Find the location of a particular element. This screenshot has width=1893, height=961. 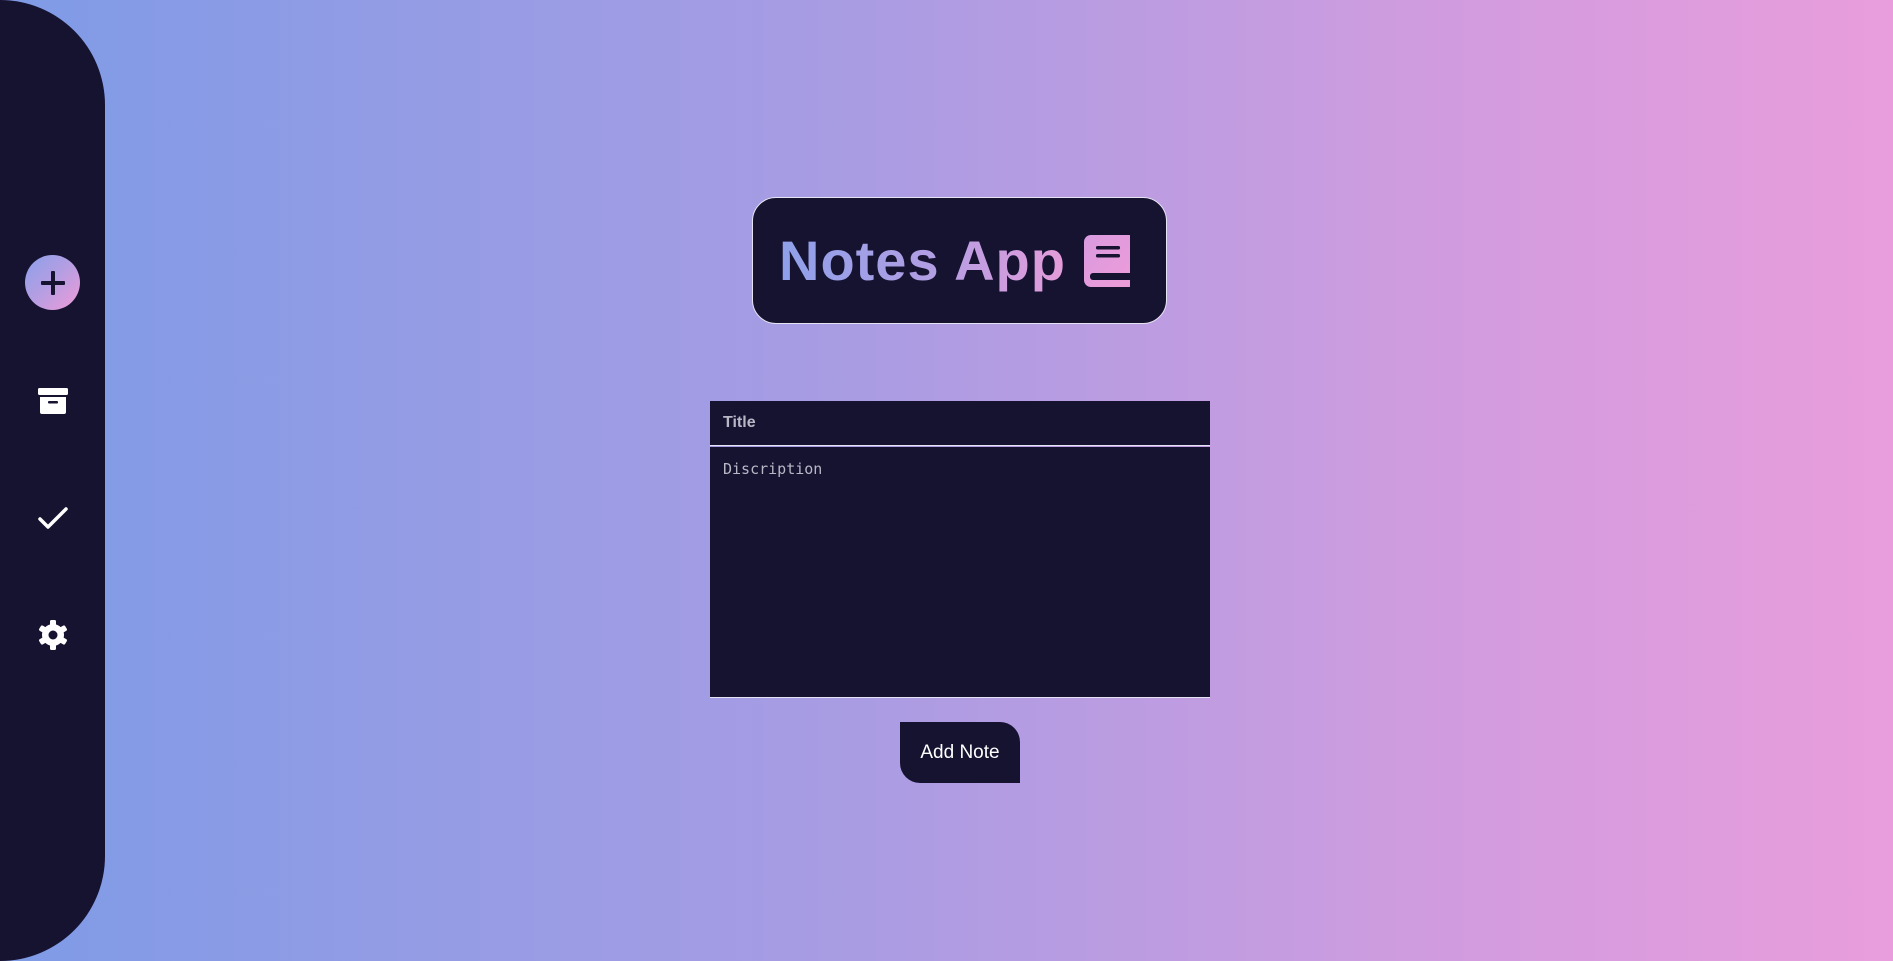

description-textarea is located at coordinates (960, 572).